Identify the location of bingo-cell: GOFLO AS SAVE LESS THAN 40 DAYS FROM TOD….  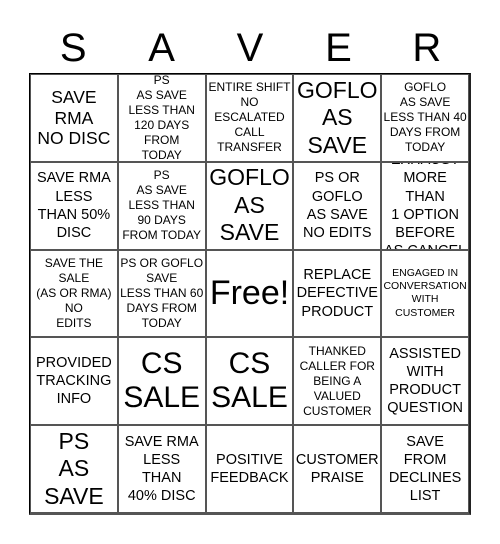
(425, 118).